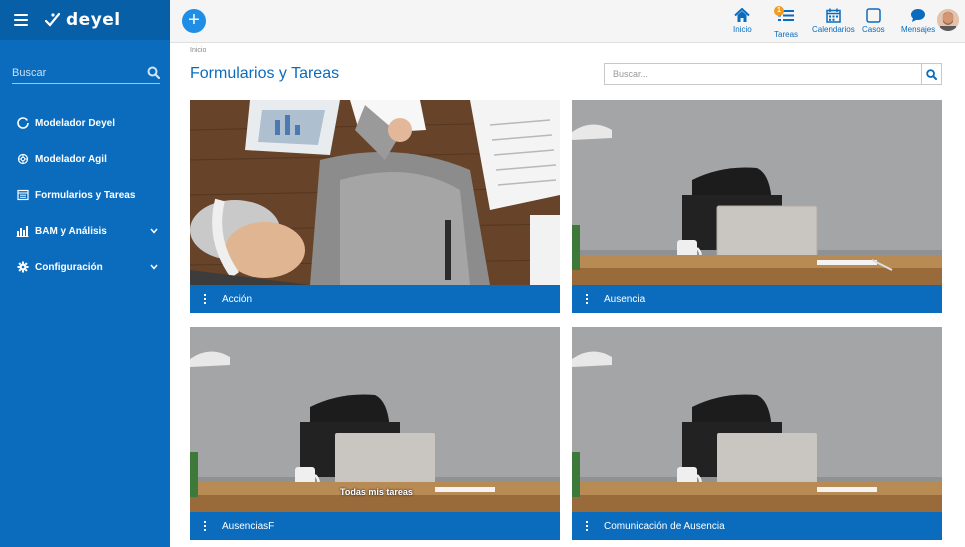 This screenshot has width=965, height=547. I want to click on gear-outline-icon, so click(22, 159).